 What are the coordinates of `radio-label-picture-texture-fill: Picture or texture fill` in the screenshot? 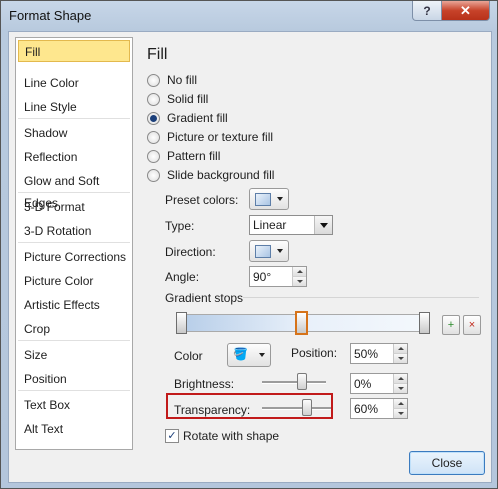 It's located at (220, 137).